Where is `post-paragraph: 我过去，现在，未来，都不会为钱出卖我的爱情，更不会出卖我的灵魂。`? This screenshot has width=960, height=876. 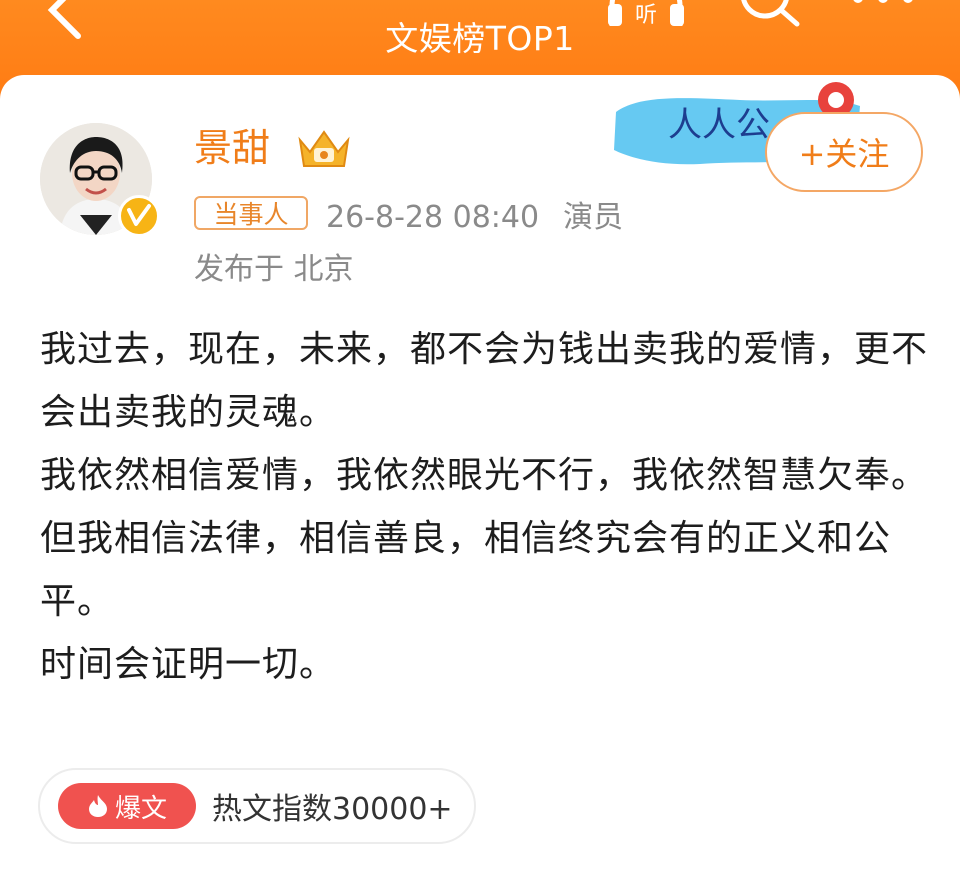 post-paragraph: 我过去，现在，未来，都不会为钱出卖我的爱情，更不会出卖我的灵魂。 is located at coordinates (484, 381).